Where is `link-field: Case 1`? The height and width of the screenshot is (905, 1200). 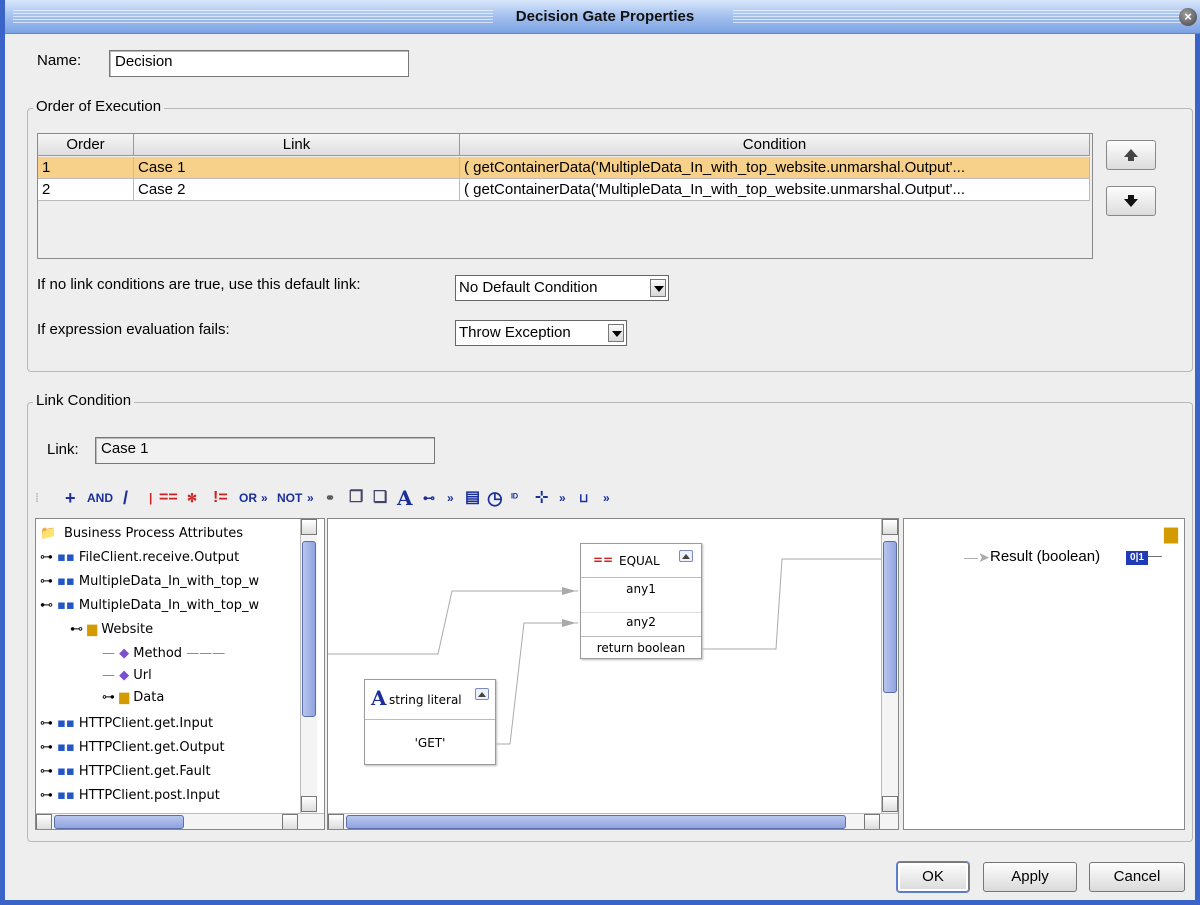 link-field: Case 1 is located at coordinates (265, 450).